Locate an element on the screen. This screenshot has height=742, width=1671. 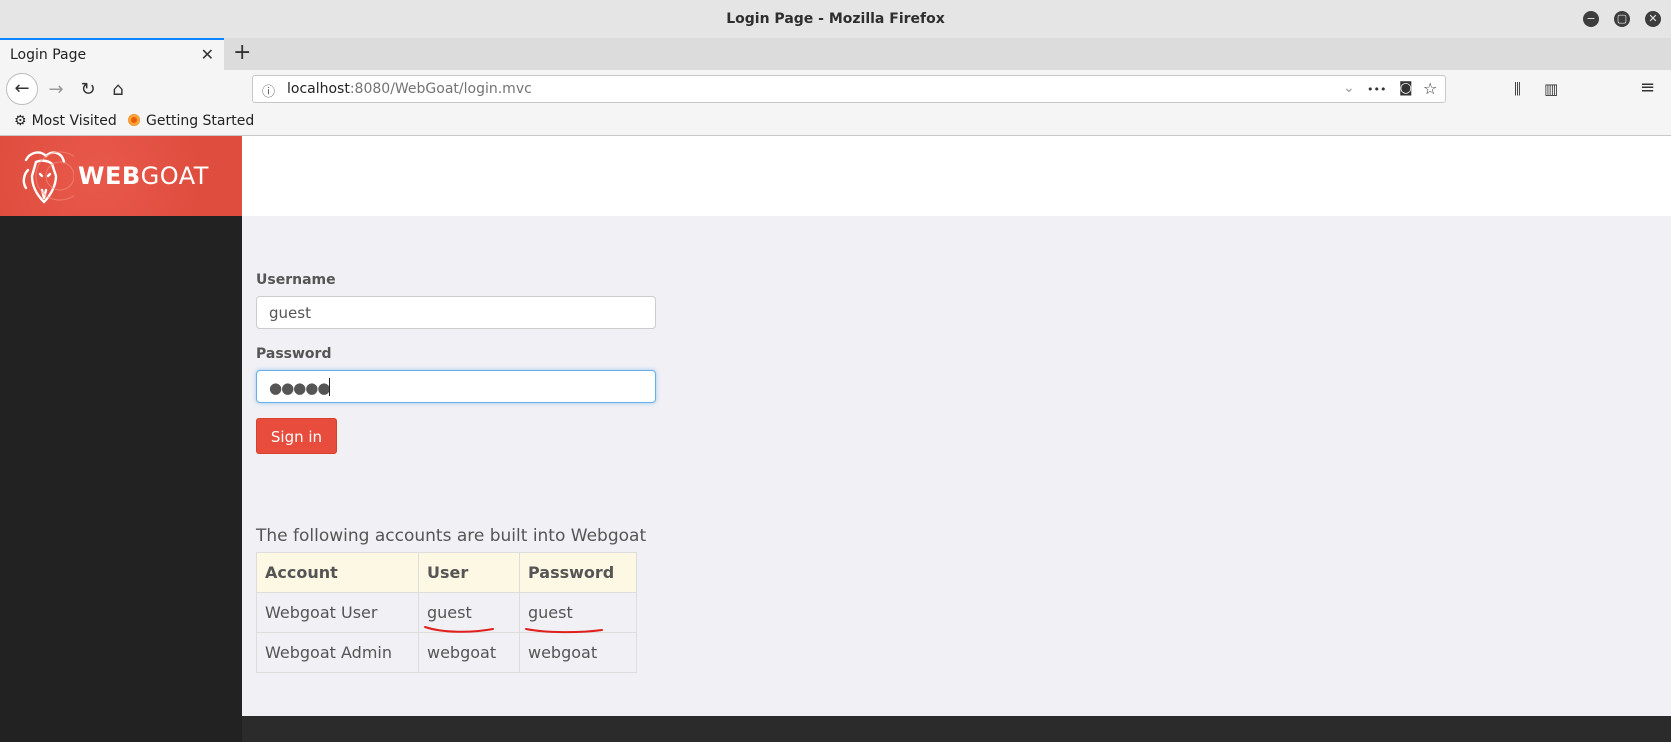
bookmarks-toolbar: ⚙ Most Visited Getting Started is located at coordinates (835, 123).